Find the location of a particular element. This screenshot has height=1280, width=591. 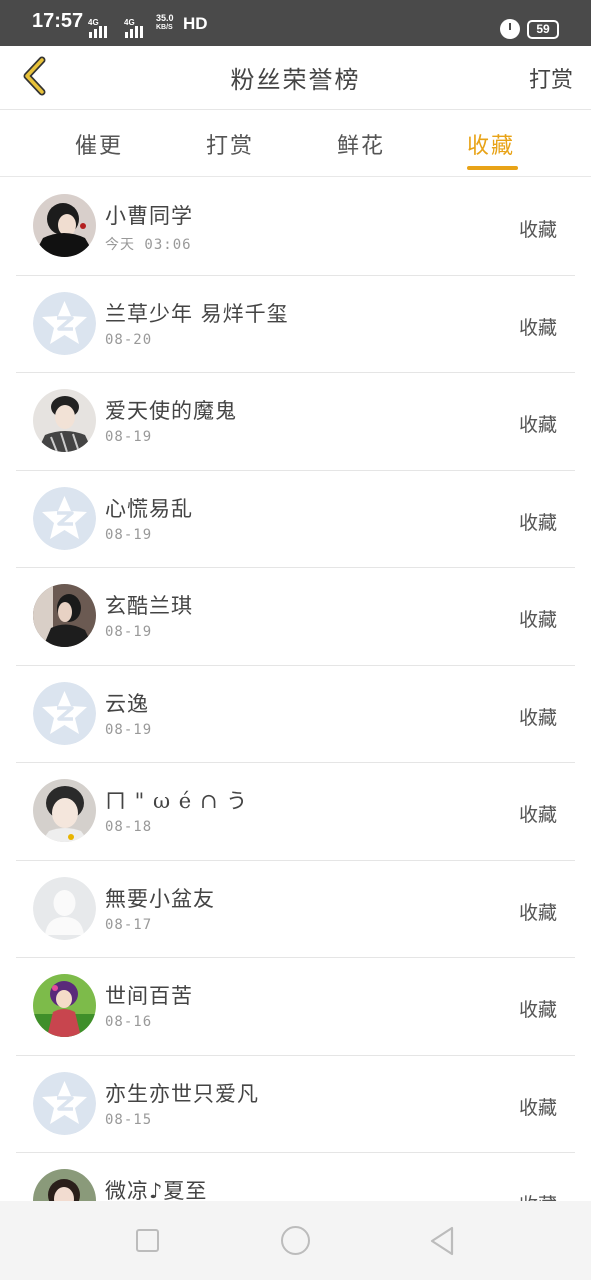

back-nav-button is located at coordinates (442, 1241).